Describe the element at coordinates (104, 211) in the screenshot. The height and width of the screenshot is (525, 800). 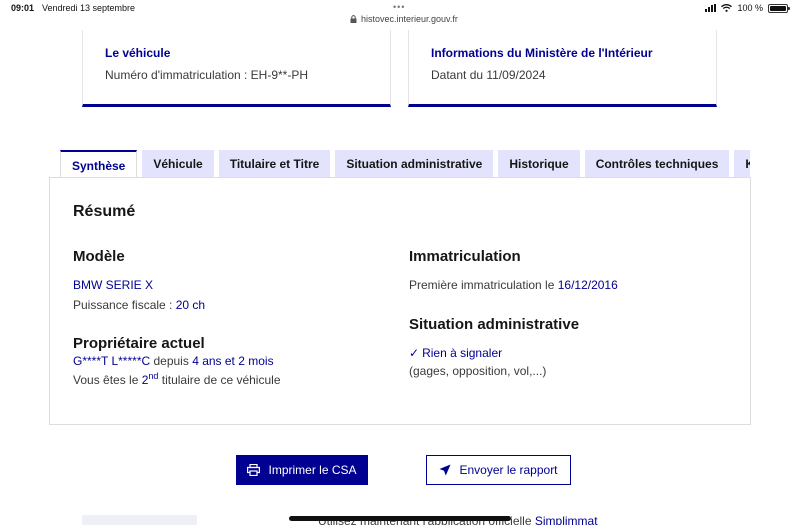
I see `summary-title: Résumé` at that location.